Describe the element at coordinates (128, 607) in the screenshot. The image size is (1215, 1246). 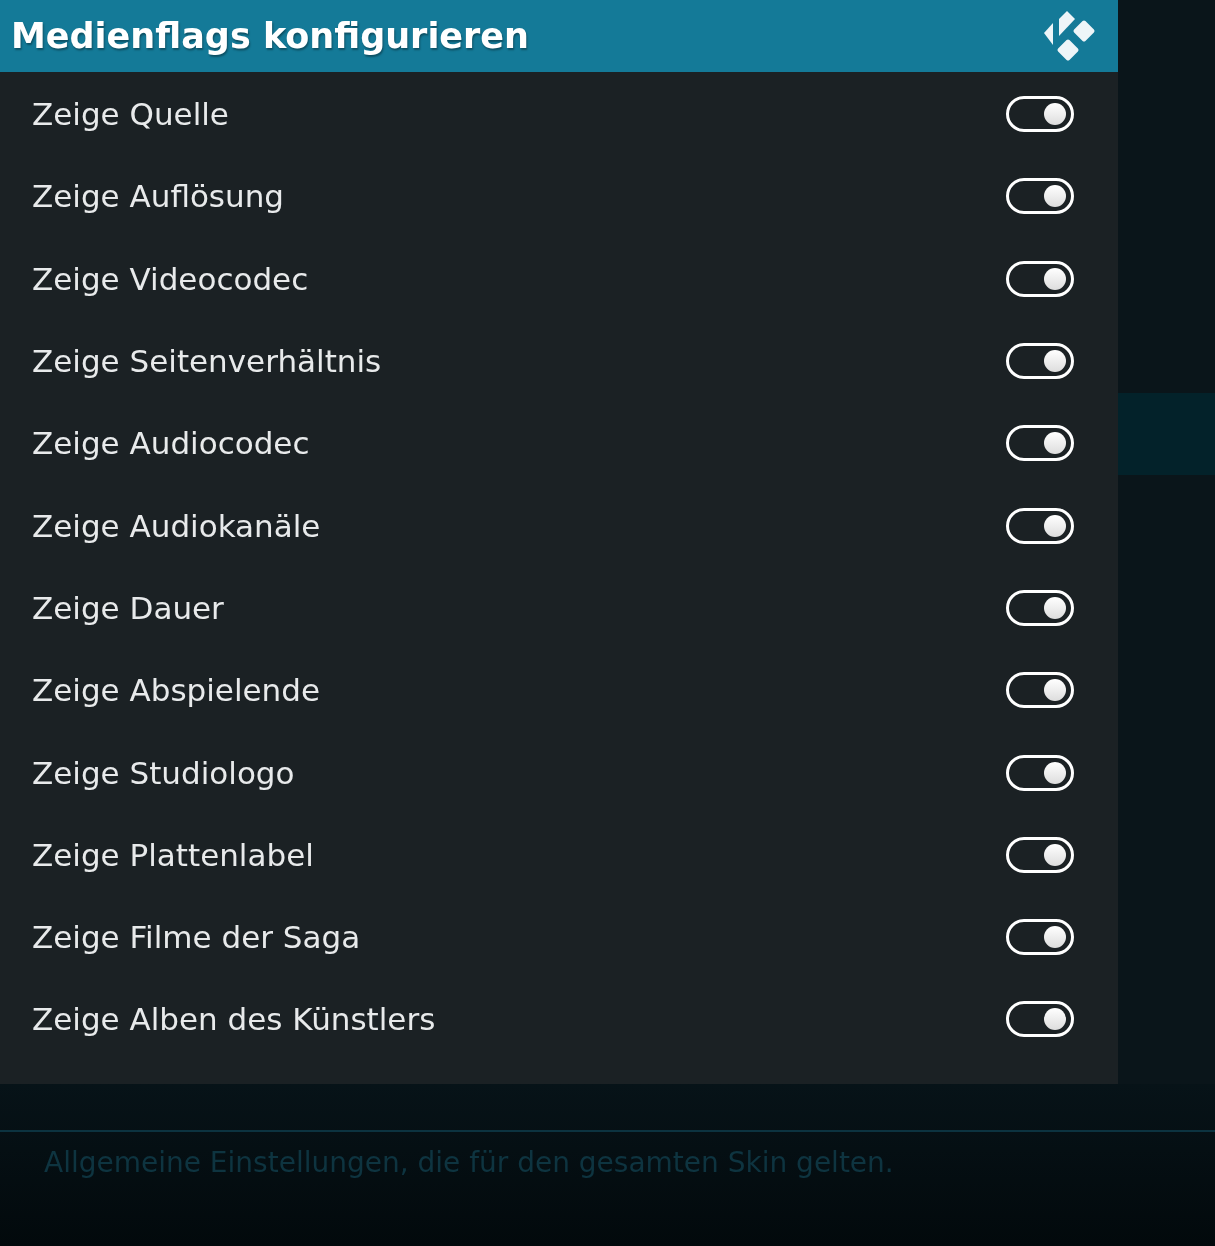
I see `setting-label: Zeige Dauer` at that location.